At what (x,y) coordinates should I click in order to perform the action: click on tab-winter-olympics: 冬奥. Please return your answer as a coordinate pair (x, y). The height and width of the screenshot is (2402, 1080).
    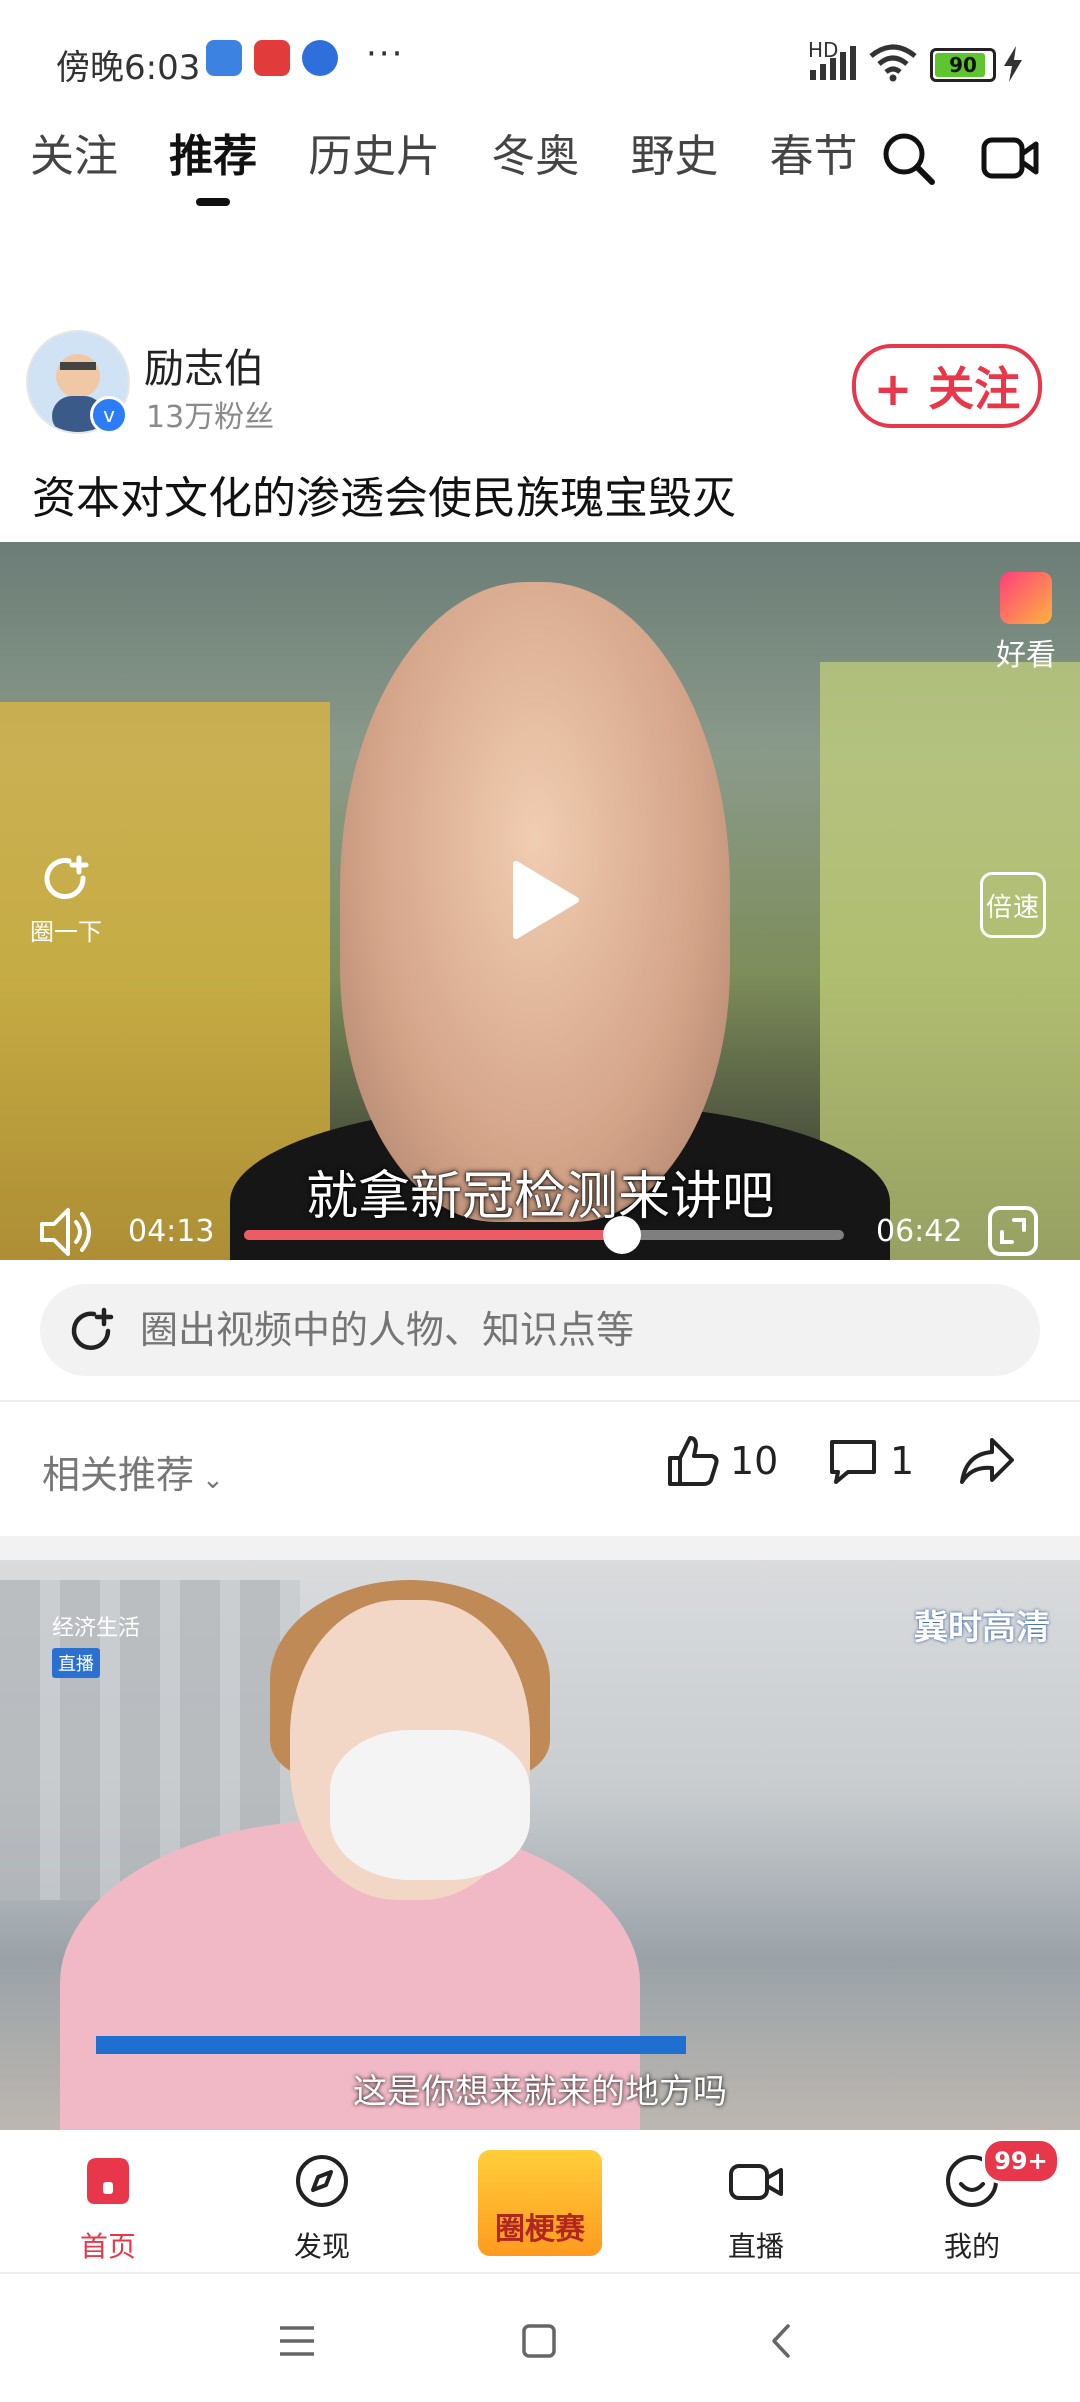
    Looking at the image, I should click on (535, 152).